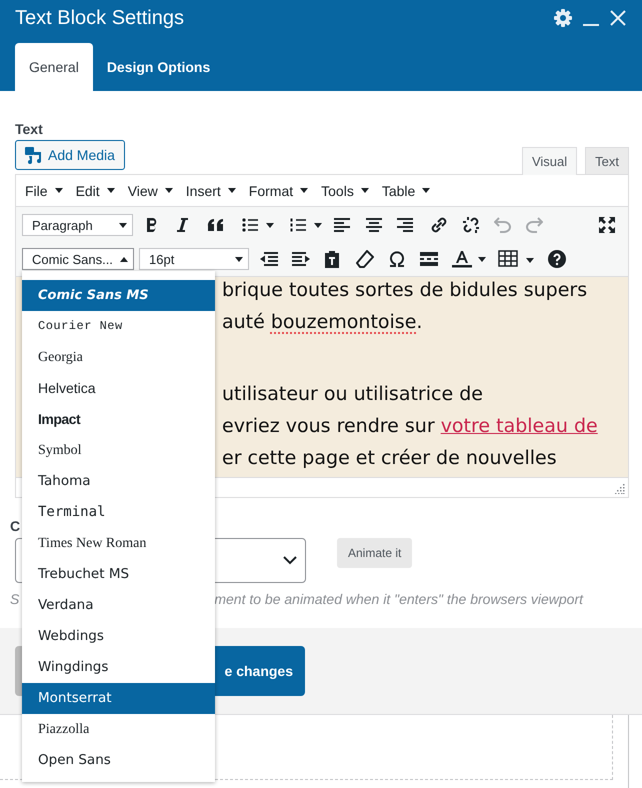 The image size is (642, 788). What do you see at coordinates (118, 295) in the screenshot?
I see `font-option: Comic Sans MS` at bounding box center [118, 295].